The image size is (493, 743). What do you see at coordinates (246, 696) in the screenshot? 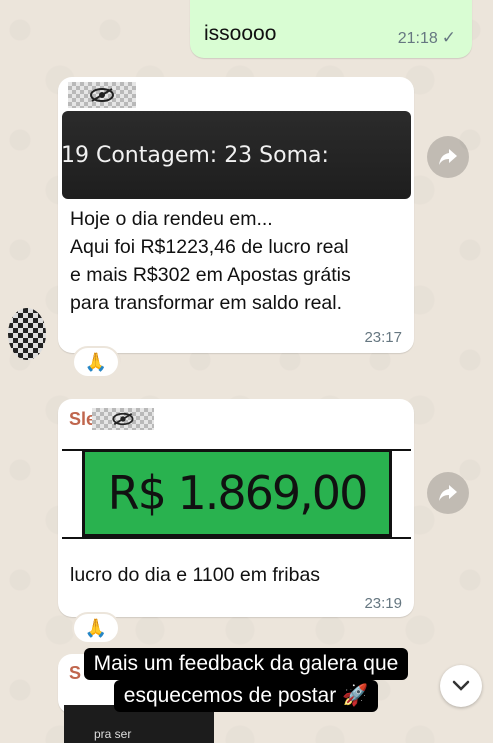
I see `caption-line: esquecemos de postar 🚀` at bounding box center [246, 696].